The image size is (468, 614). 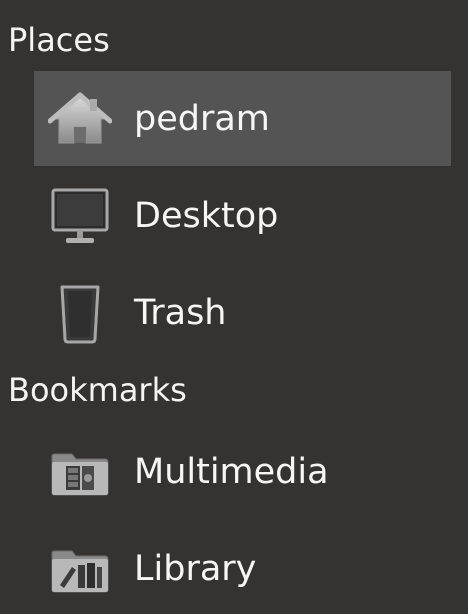 I want to click on sidebar-item-library: Library, so click(x=242, y=567).